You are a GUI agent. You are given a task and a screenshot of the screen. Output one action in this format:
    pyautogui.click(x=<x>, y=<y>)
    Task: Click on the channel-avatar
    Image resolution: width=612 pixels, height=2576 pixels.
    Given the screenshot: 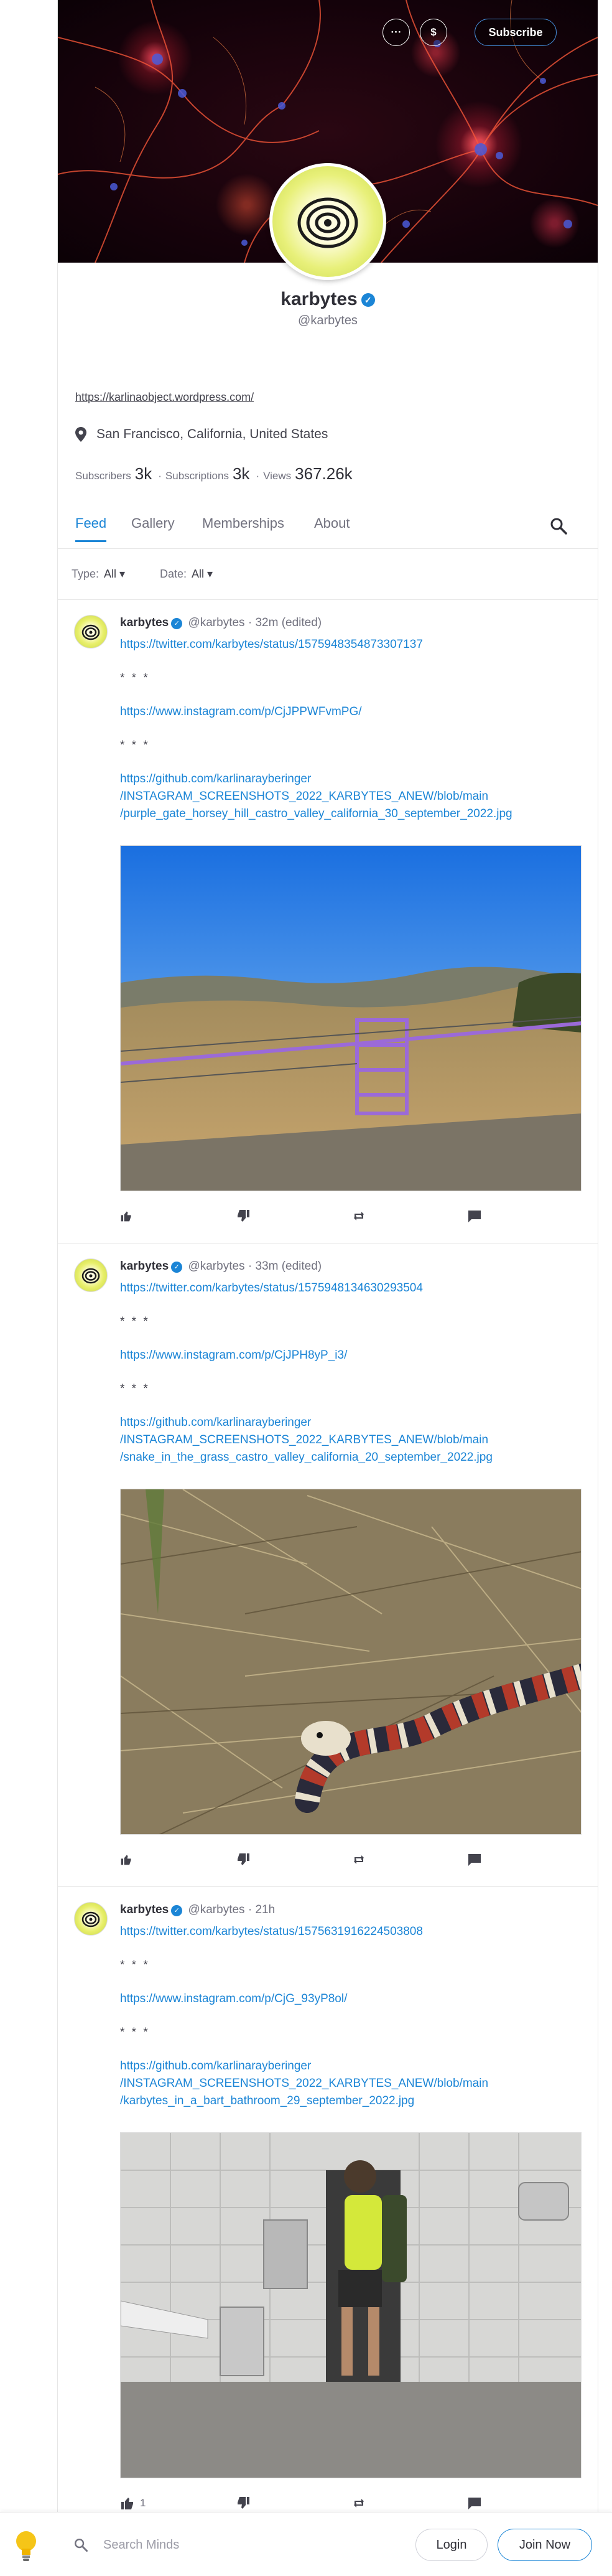 What is the action you would take?
    pyautogui.click(x=328, y=221)
    